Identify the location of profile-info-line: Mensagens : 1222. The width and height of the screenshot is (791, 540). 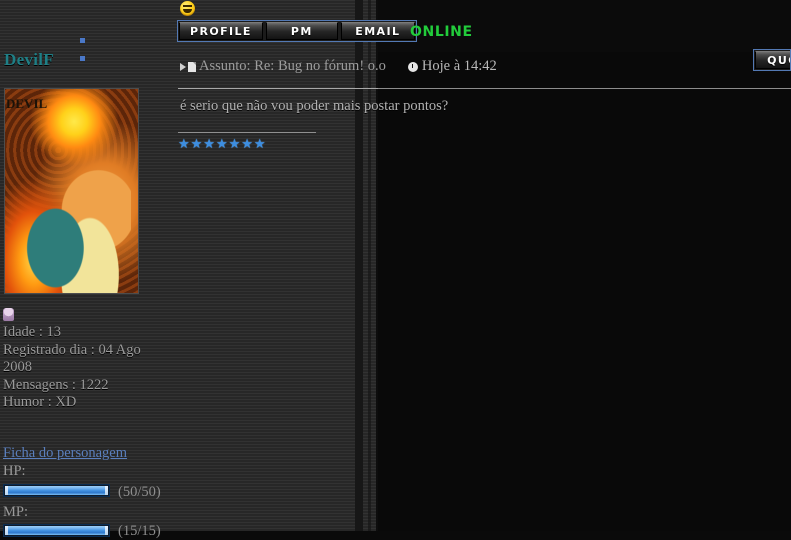
(56, 384).